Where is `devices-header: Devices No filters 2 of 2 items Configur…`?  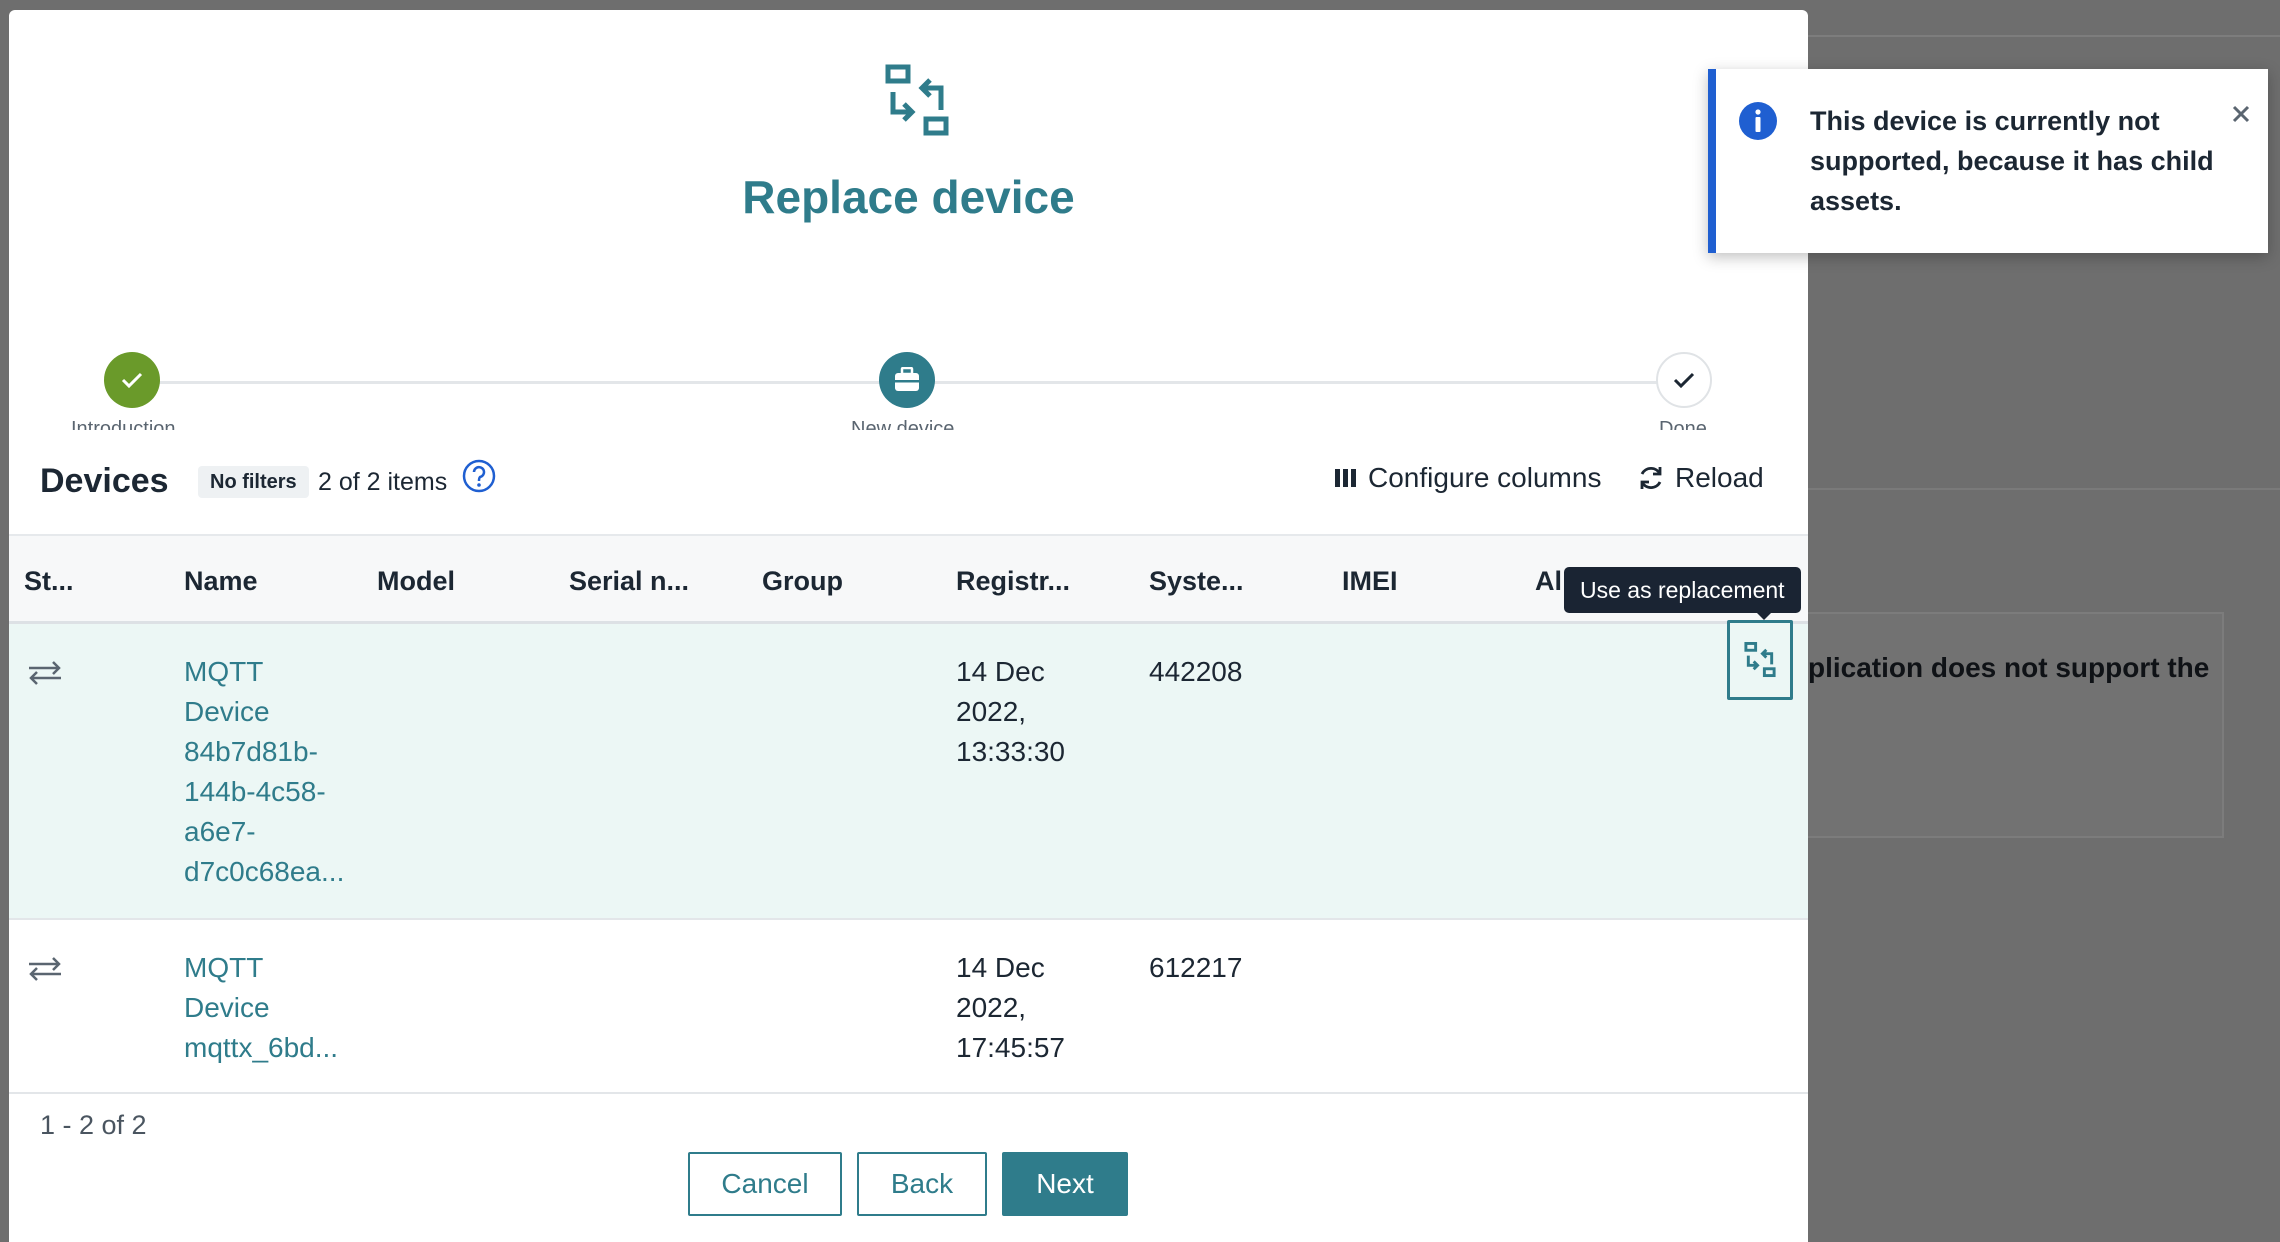 devices-header: Devices No filters 2 of 2 items Configur… is located at coordinates (908, 482).